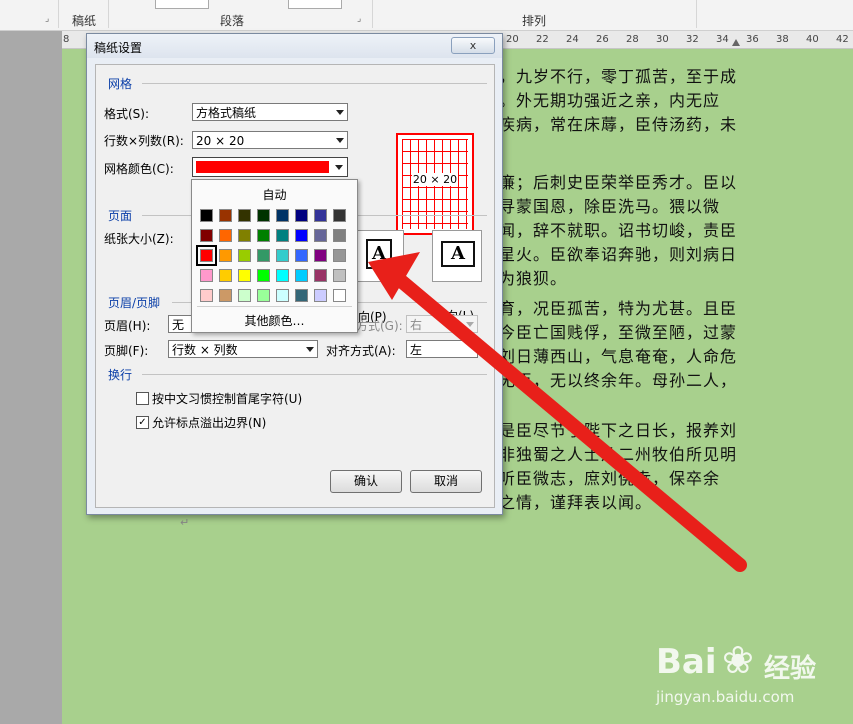  I want to click on watermark-suffix: 经验, so click(790, 669).